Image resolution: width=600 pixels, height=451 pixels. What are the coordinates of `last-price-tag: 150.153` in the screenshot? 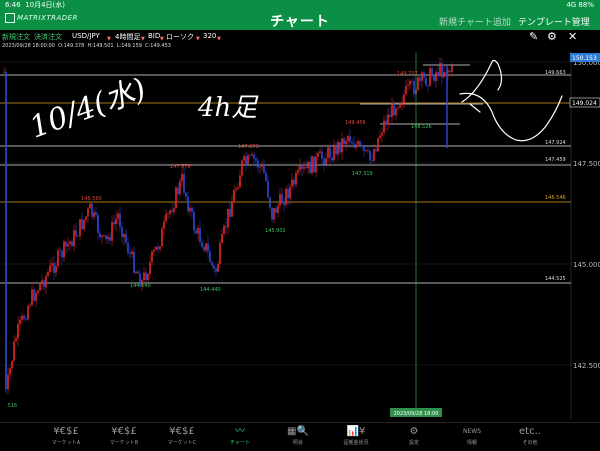 It's located at (585, 57).